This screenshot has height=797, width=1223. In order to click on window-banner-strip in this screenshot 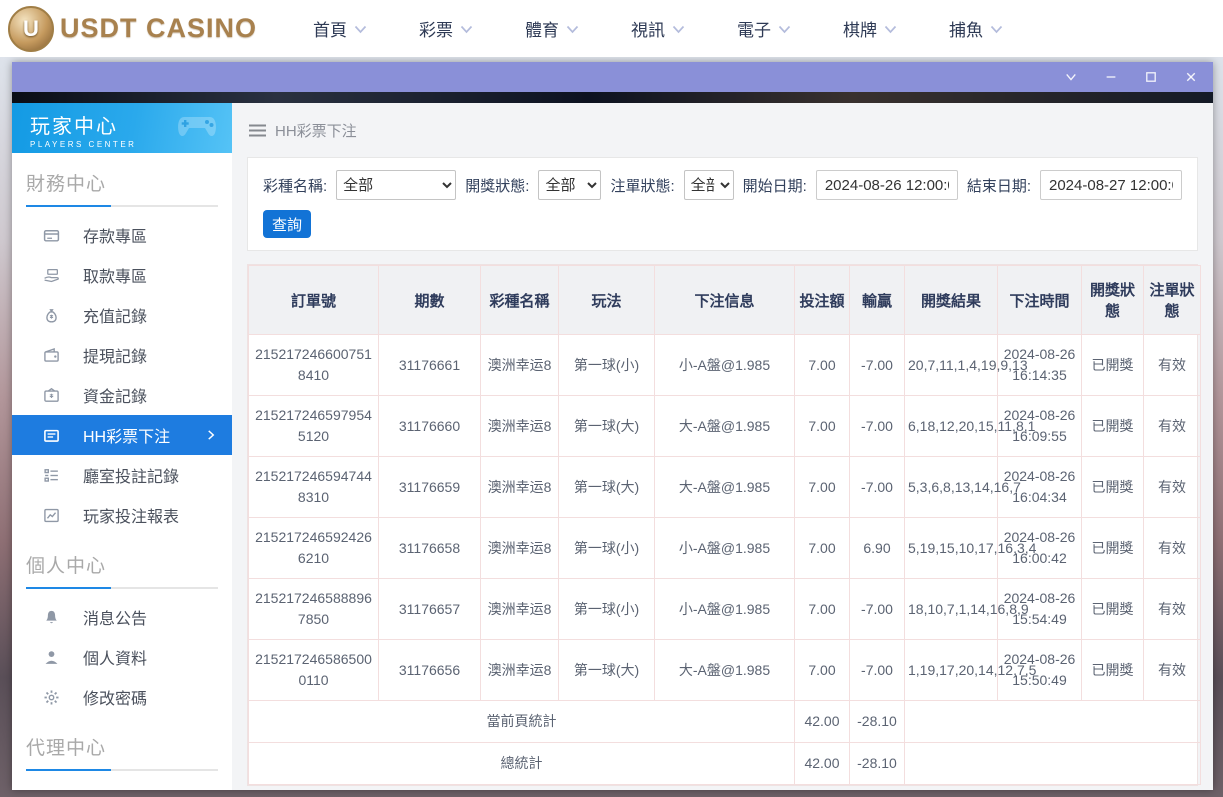, I will do `click(612, 97)`.